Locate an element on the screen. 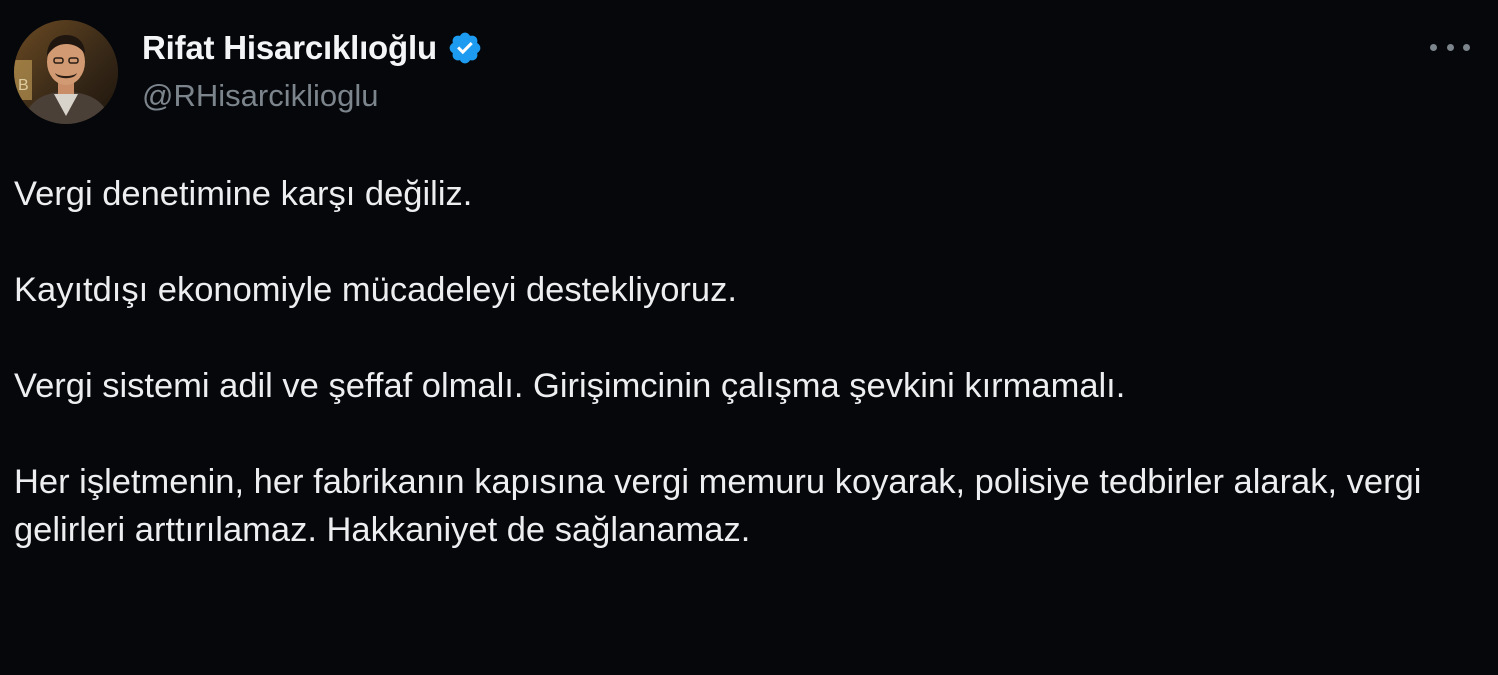 This screenshot has width=1498, height=675. author-name-row: Rifat Hisarcıklıoğlu is located at coordinates (312, 48).